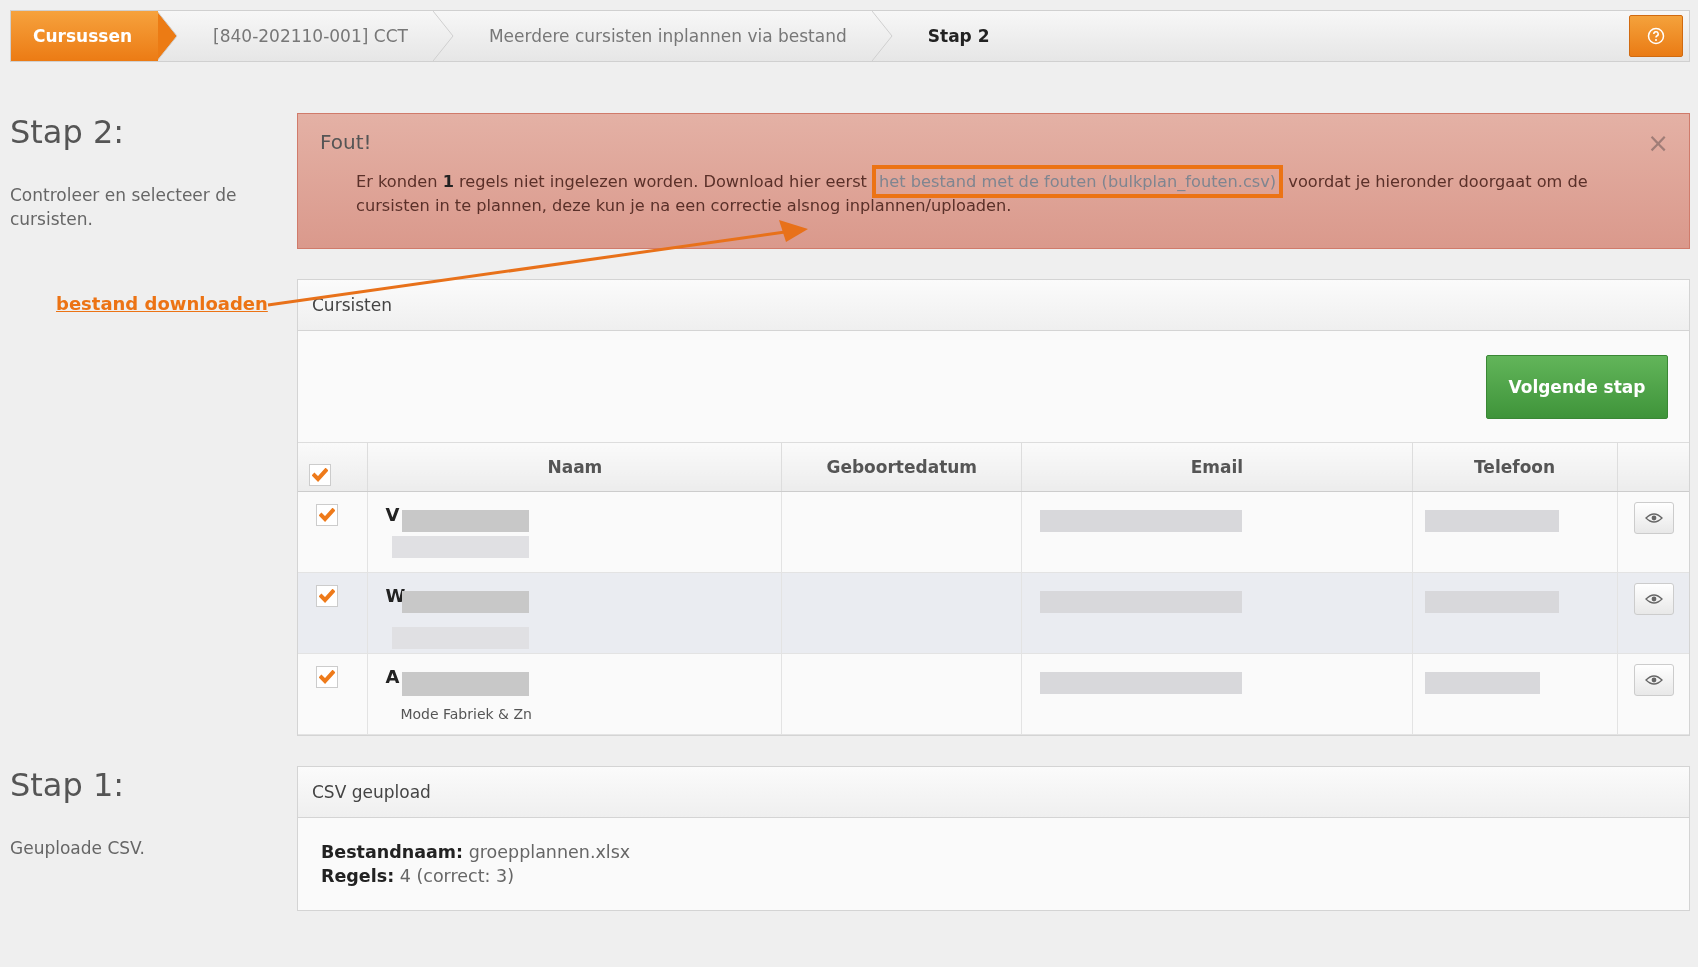  What do you see at coordinates (476, 852) in the screenshot?
I see `field-text: Bestandnaam: groepplannen.xlsx` at bounding box center [476, 852].